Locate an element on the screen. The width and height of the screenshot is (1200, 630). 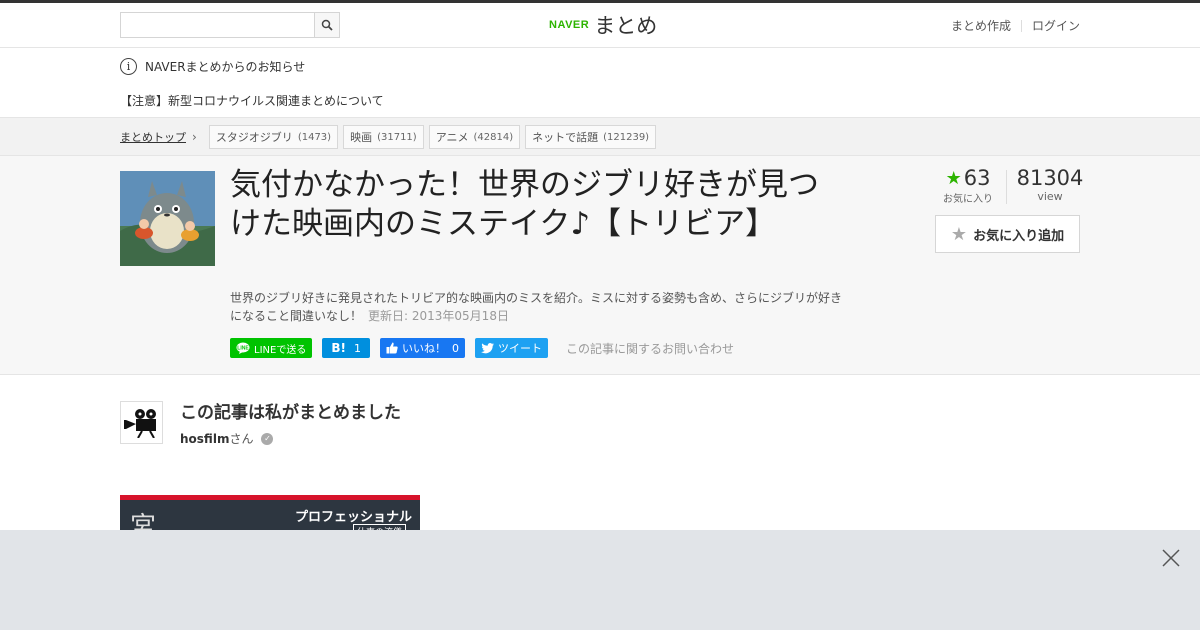
avatar is located at coordinates (141, 422).